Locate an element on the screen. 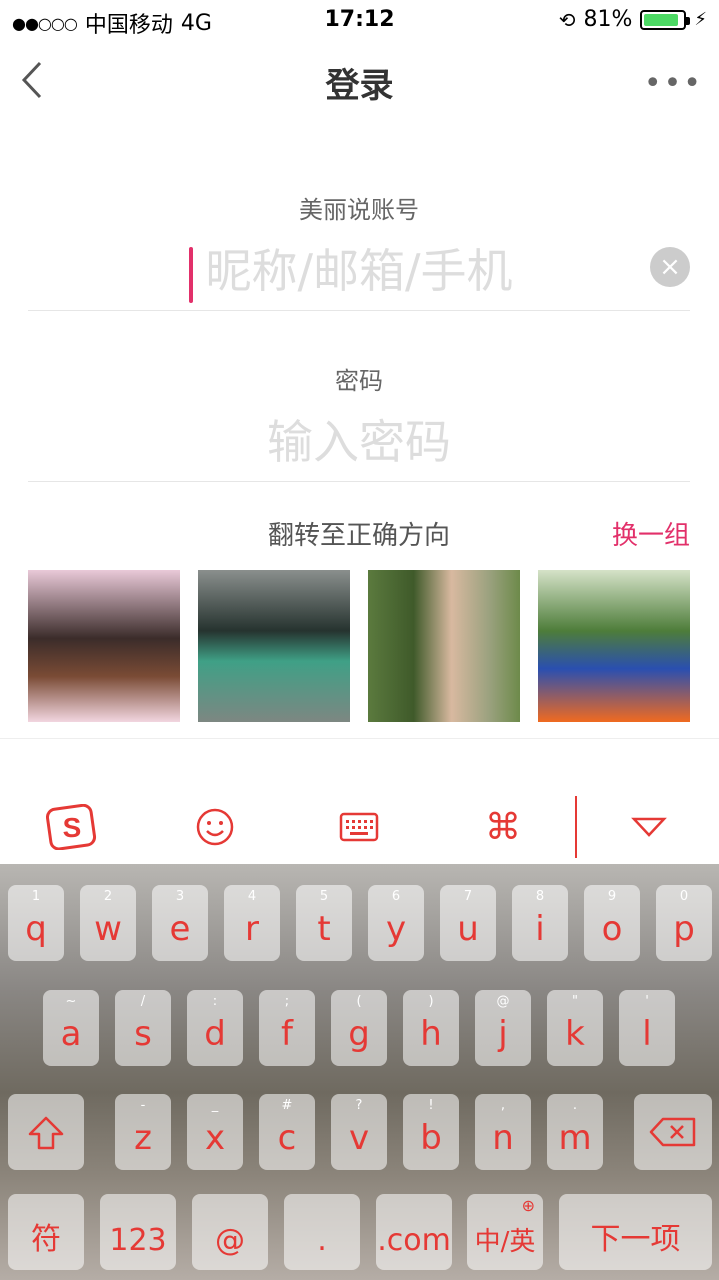 The width and height of the screenshot is (719, 1280). more-button: ••• is located at coordinates (673, 83).